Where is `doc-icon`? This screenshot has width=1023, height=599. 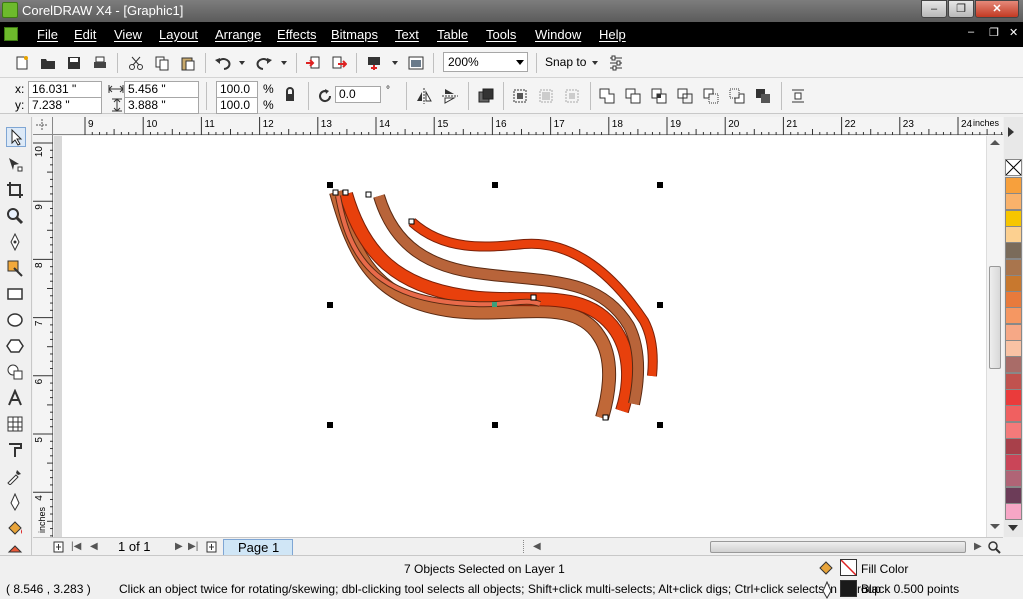 doc-icon is located at coordinates (11, 34).